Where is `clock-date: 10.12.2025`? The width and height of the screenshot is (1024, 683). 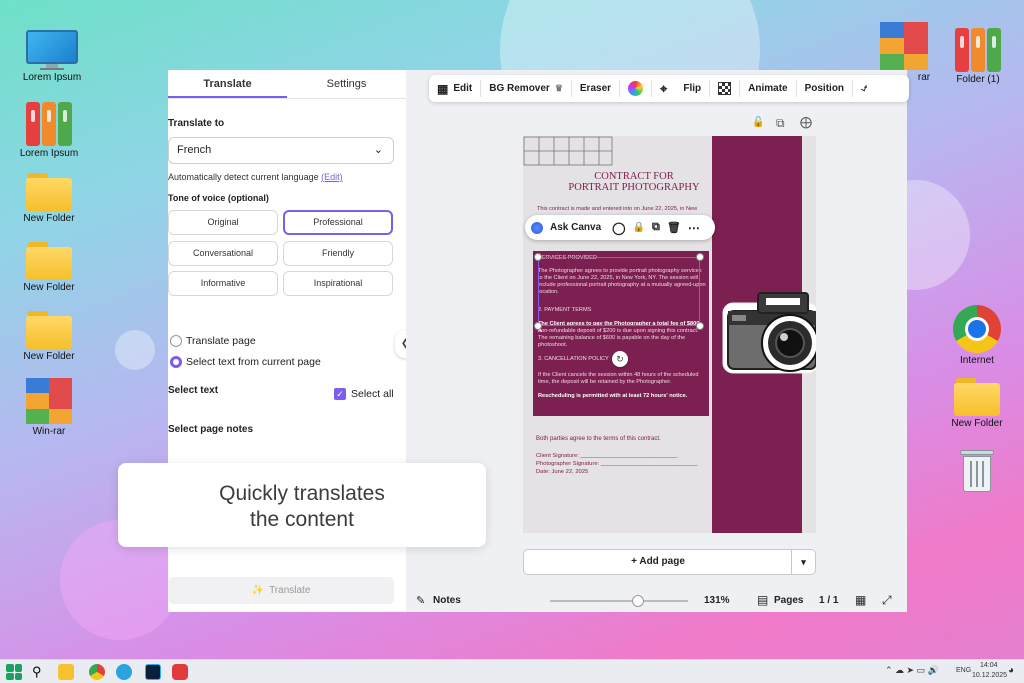
clock-date: 10.12.2025 is located at coordinates (989, 675).